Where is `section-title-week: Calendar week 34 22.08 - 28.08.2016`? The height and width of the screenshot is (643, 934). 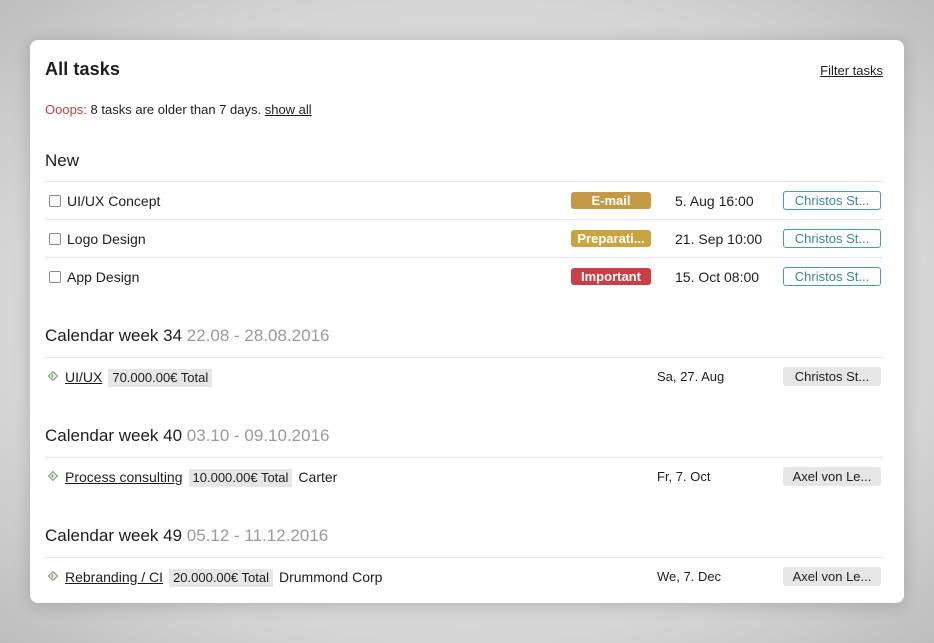
section-title-week: Calendar week 34 22.08 - 28.08.2016 is located at coordinates (187, 336).